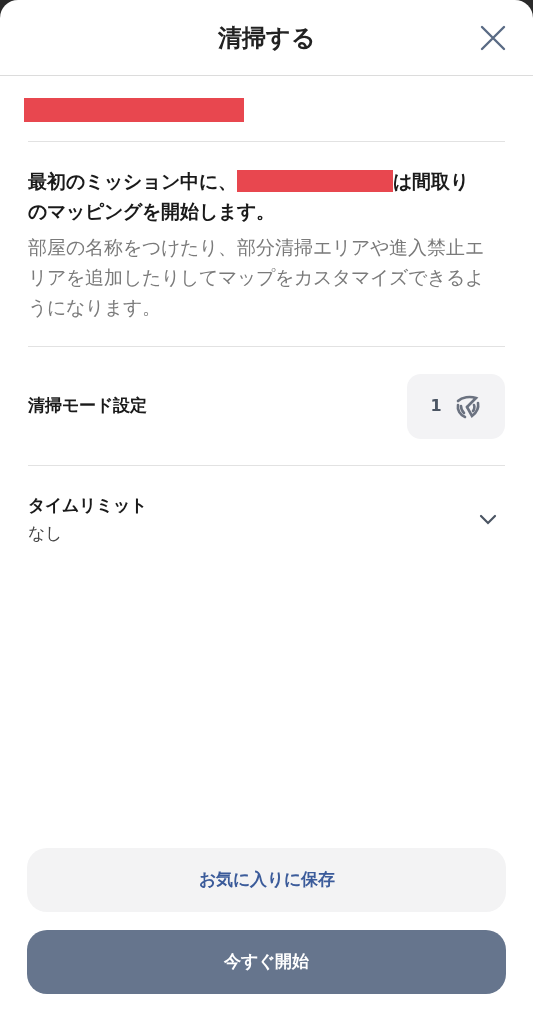 This screenshot has width=533, height=1024. What do you see at coordinates (266, 880) in the screenshot?
I see `save-favorite-button: お気に入りに保存` at bounding box center [266, 880].